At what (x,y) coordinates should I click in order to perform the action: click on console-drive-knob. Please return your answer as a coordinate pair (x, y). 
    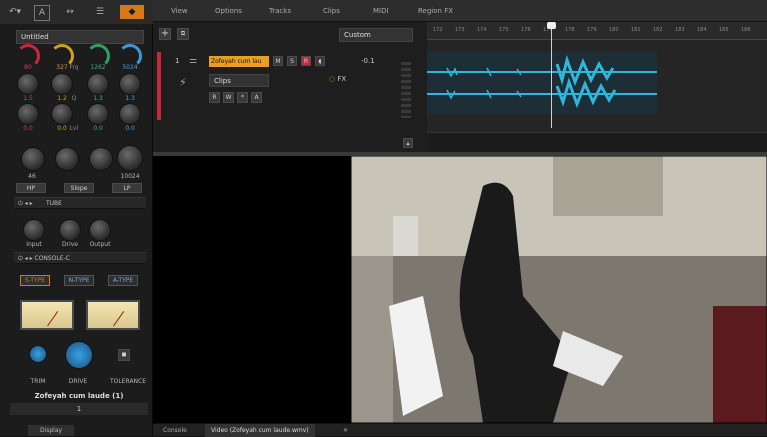
    Looking at the image, I should click on (79, 355).